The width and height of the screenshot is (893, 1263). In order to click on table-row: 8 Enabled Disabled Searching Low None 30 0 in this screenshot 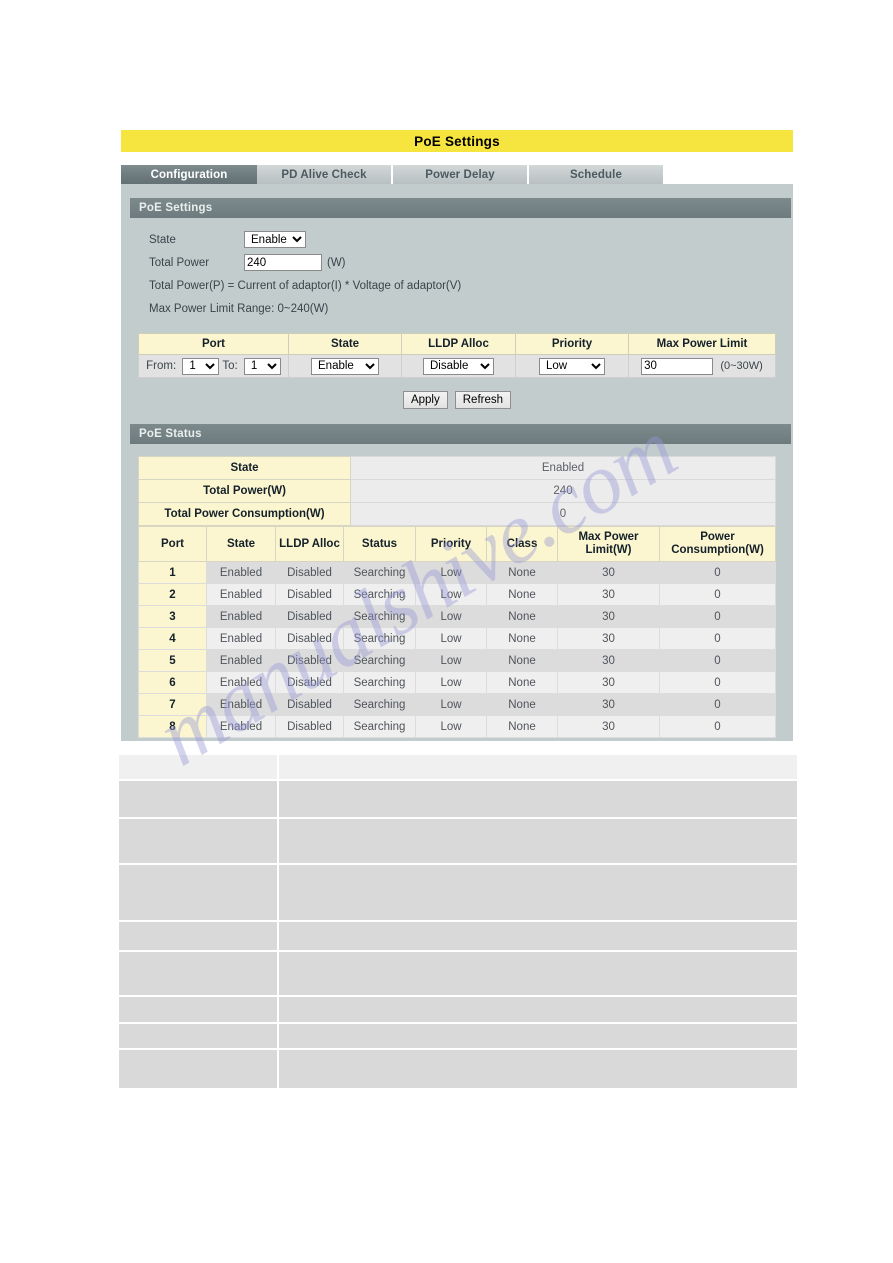, I will do `click(457, 726)`.